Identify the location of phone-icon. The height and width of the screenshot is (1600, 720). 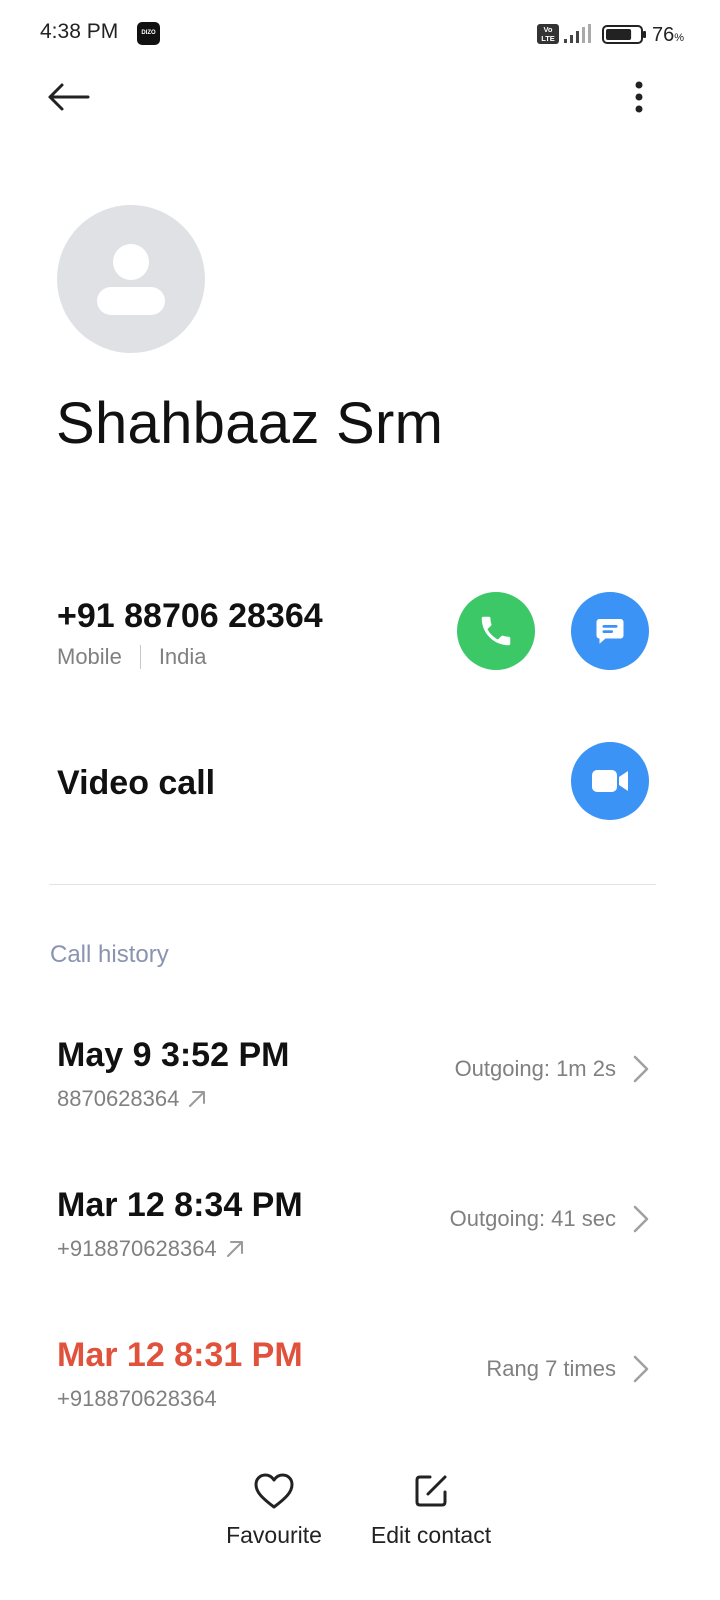
(496, 631).